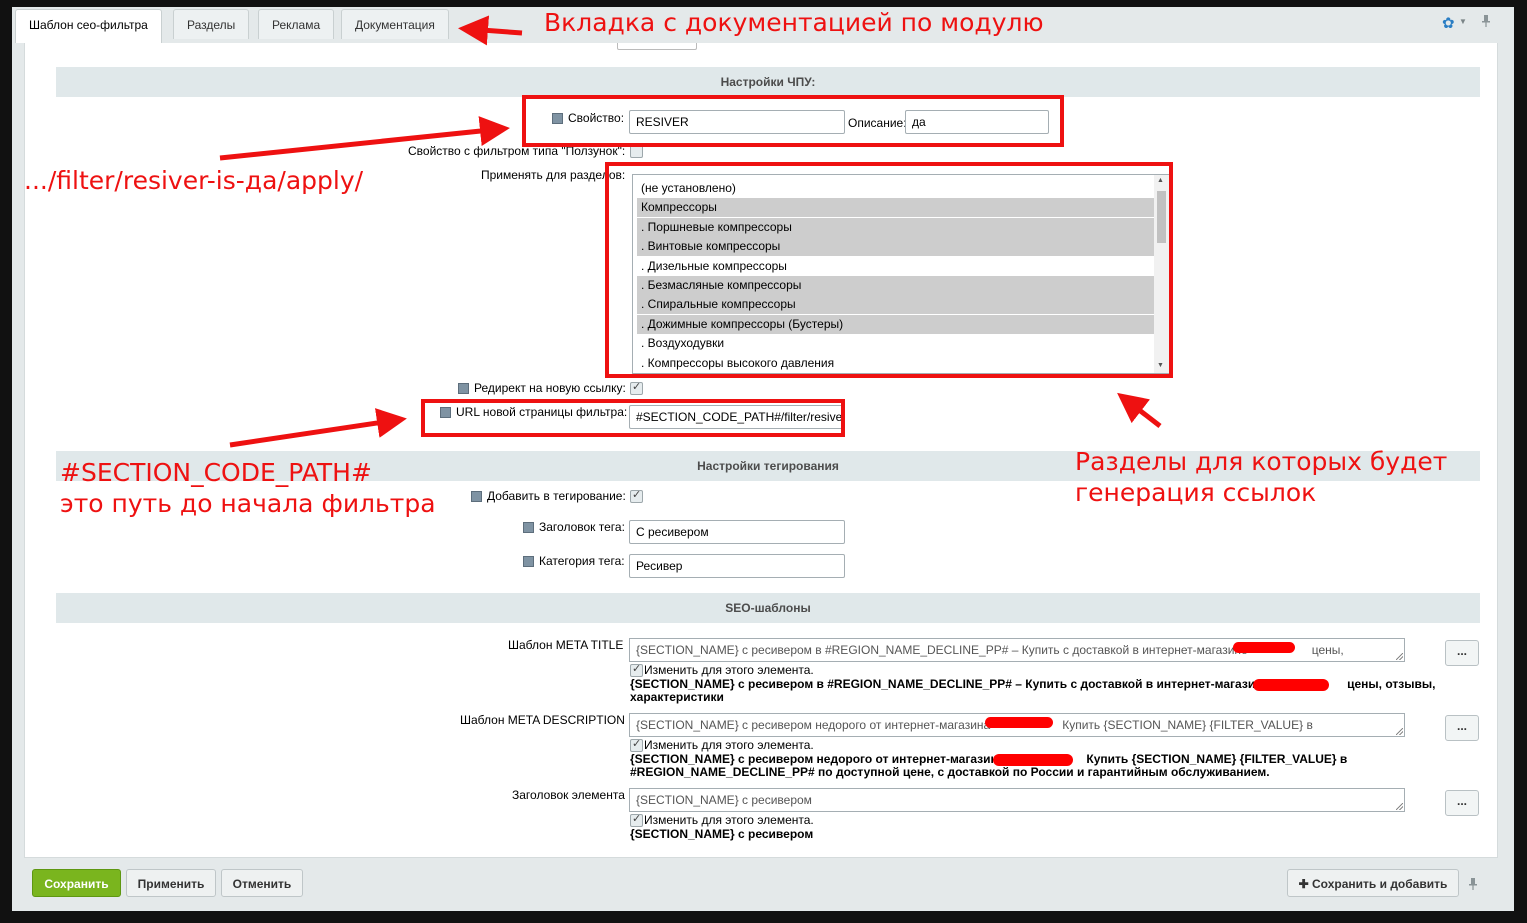 The height and width of the screenshot is (923, 1527). What do you see at coordinates (364, 138) in the screenshot?
I see `arrow-property` at bounding box center [364, 138].